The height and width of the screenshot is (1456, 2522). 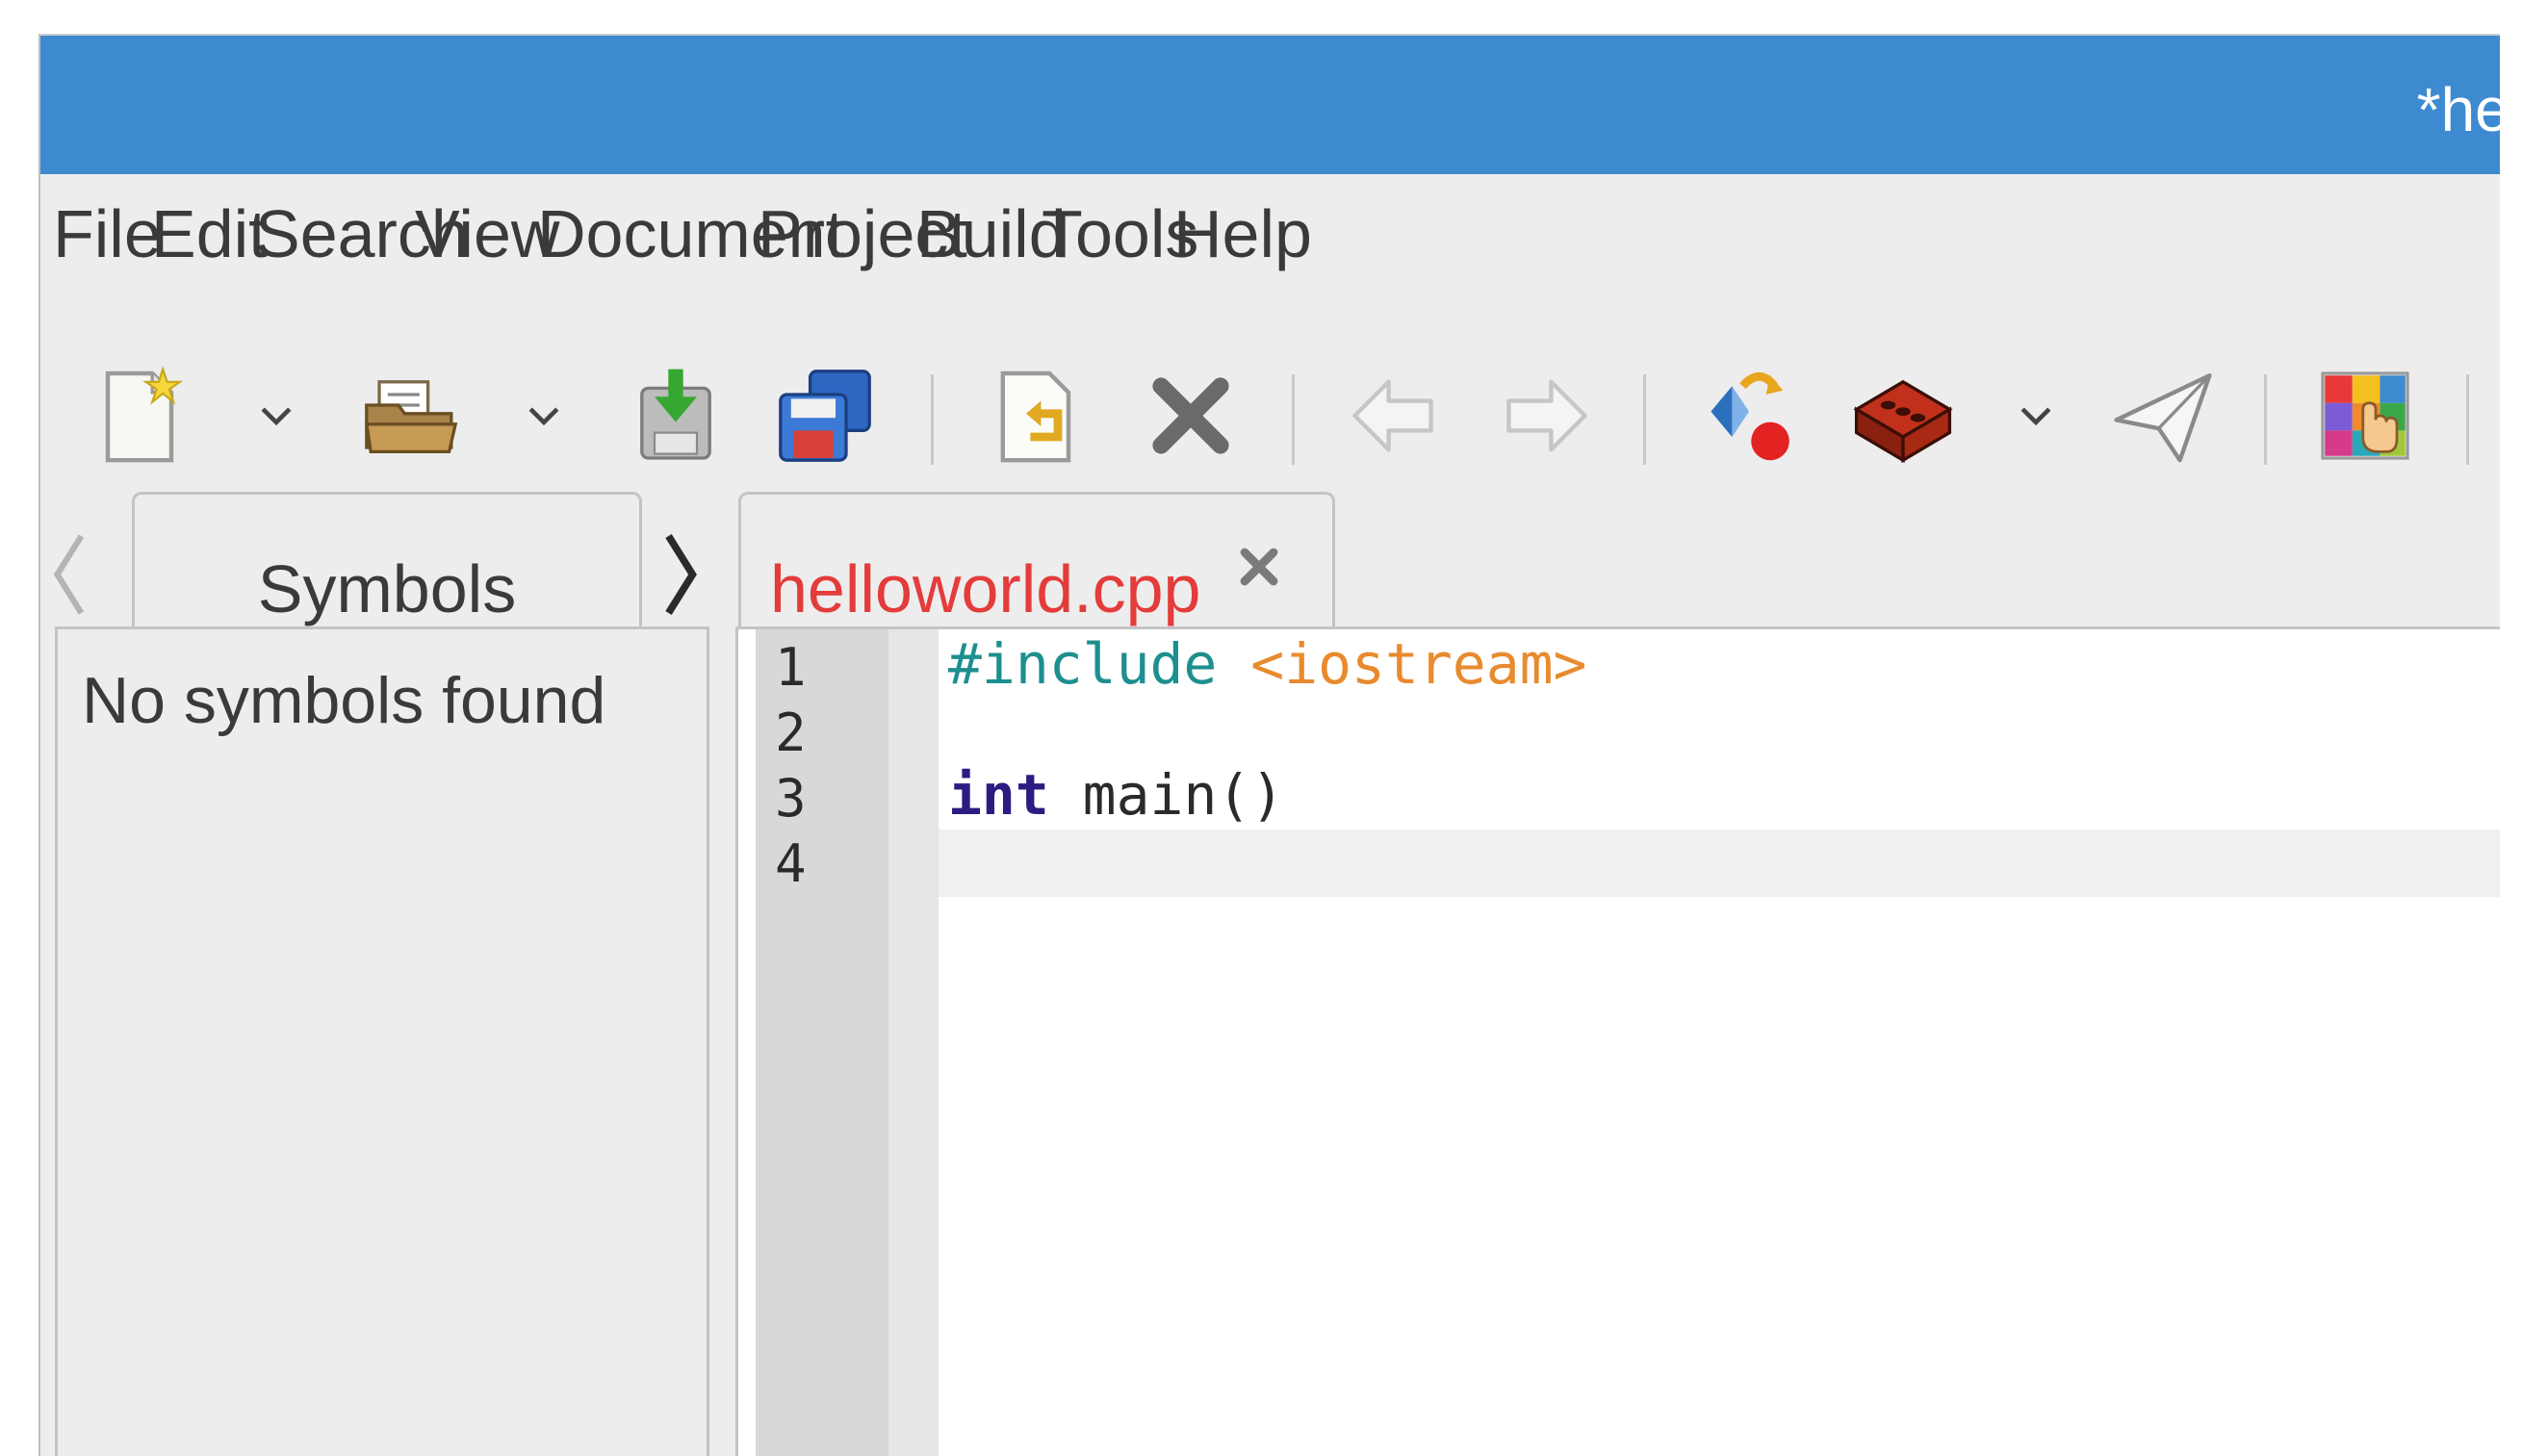 I want to click on include-header: <iostream>, so click(x=1418, y=664).